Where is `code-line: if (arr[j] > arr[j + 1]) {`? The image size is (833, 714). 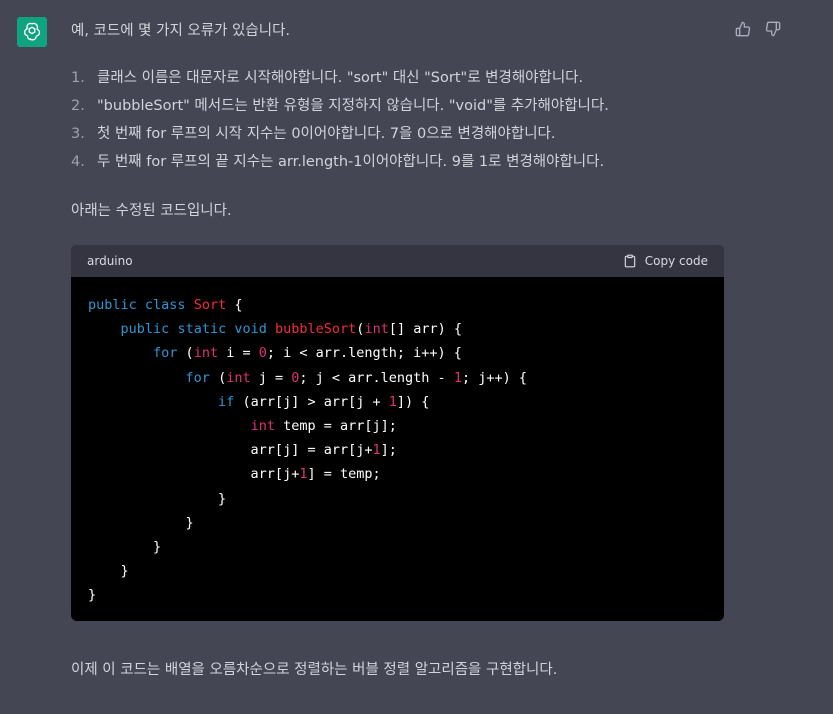 code-line: if (arr[j] > arr[j + 1]) { is located at coordinates (324, 401).